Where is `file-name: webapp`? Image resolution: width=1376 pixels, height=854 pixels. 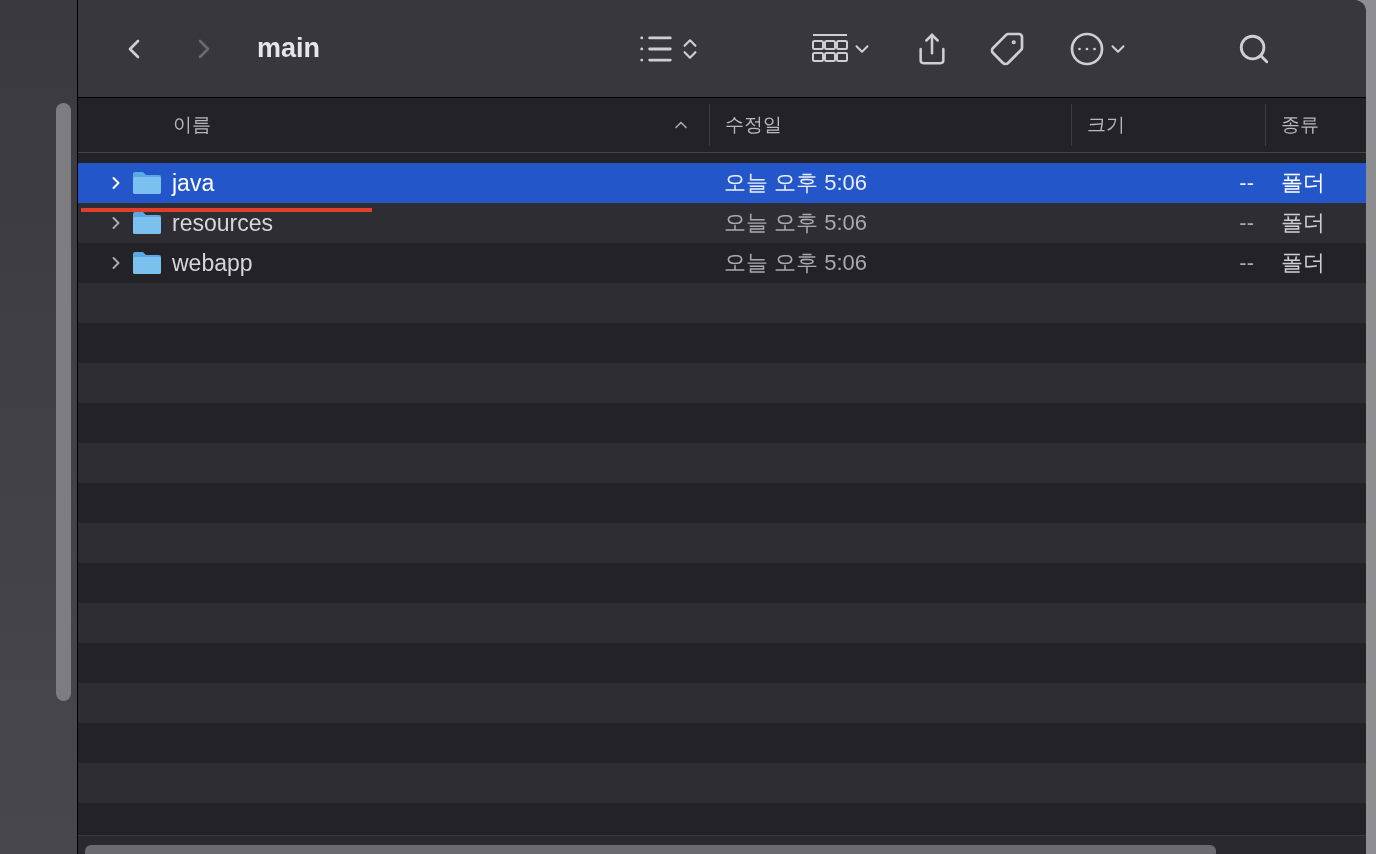
file-name: webapp is located at coordinates (212, 263).